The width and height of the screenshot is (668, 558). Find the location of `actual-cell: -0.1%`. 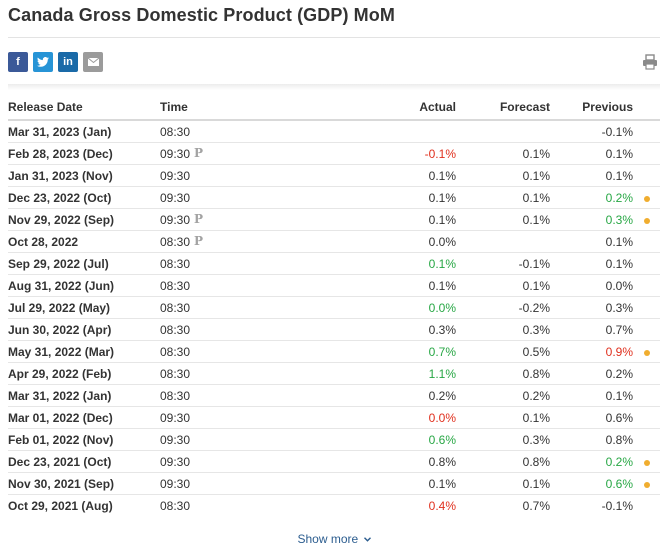

actual-cell: -0.1% is located at coordinates (440, 154).